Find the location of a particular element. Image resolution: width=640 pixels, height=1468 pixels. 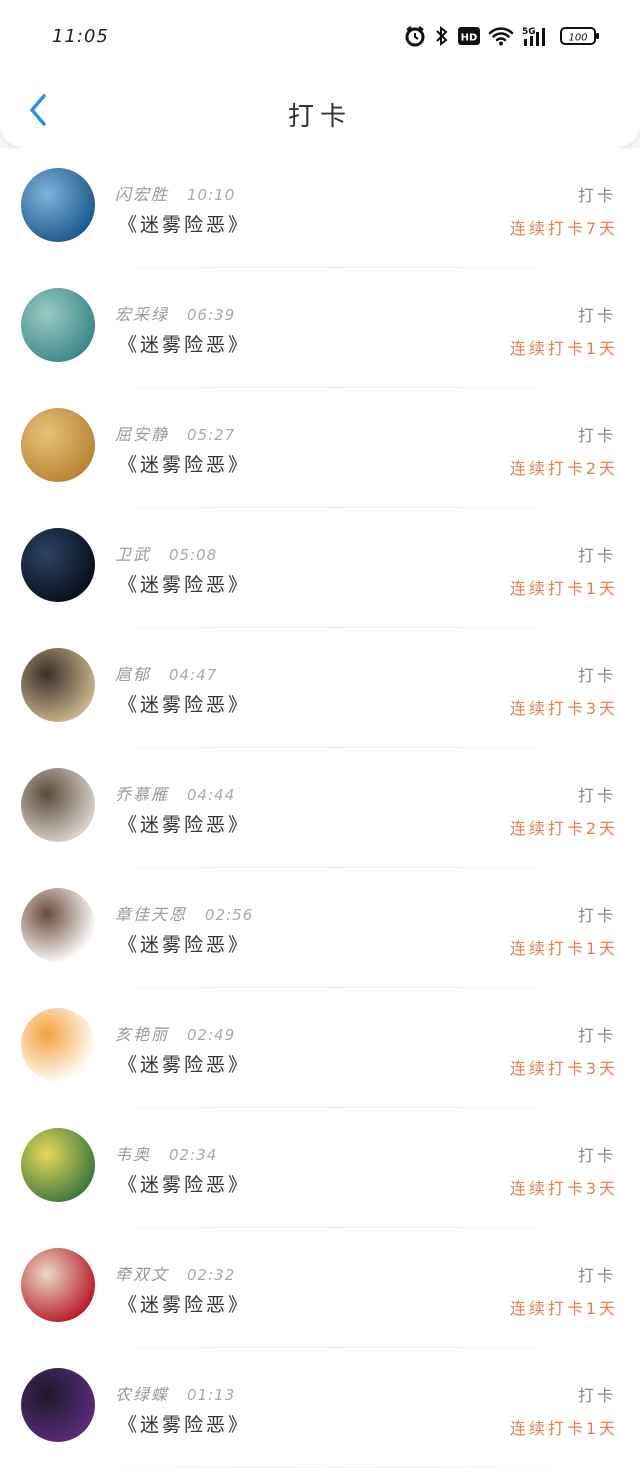

app-header: 打卡 is located at coordinates (320, 109).